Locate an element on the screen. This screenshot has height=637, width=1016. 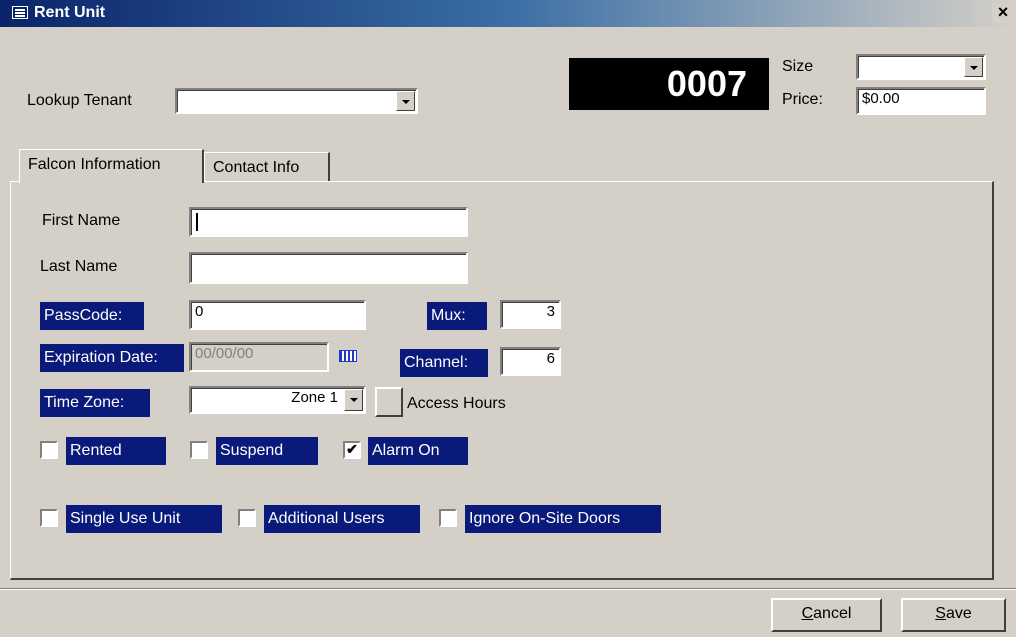
single-use-unit-label: Single Use Unit is located at coordinates (144, 519).